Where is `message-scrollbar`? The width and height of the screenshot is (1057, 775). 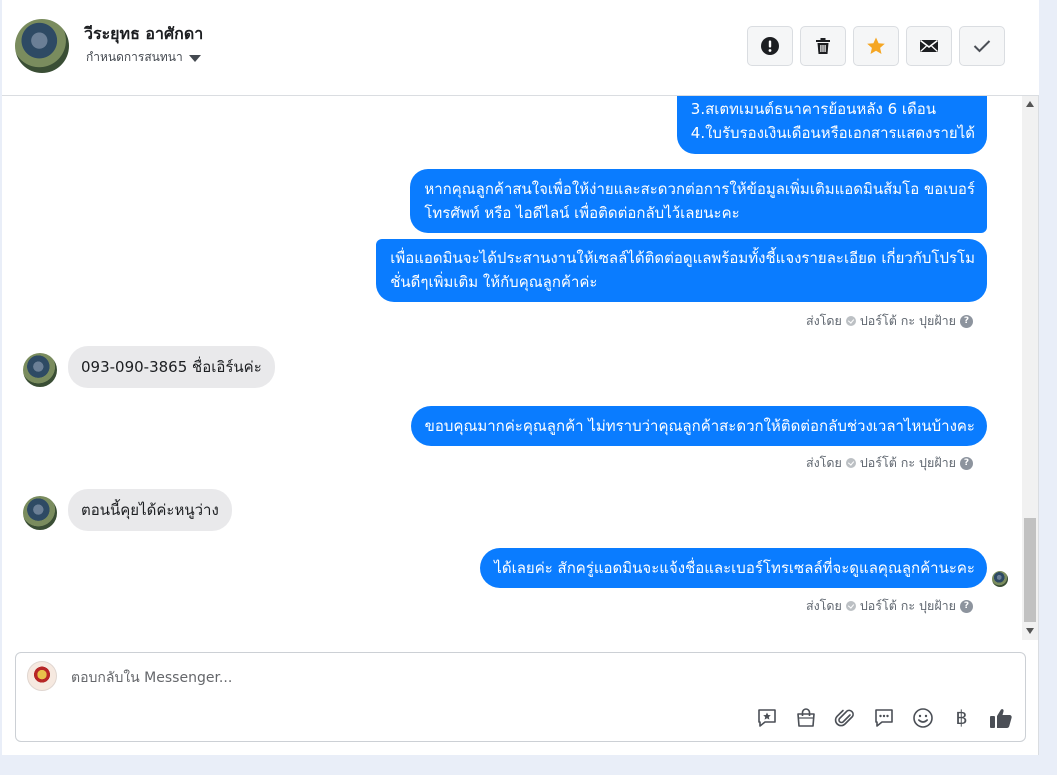 message-scrollbar is located at coordinates (1030, 368).